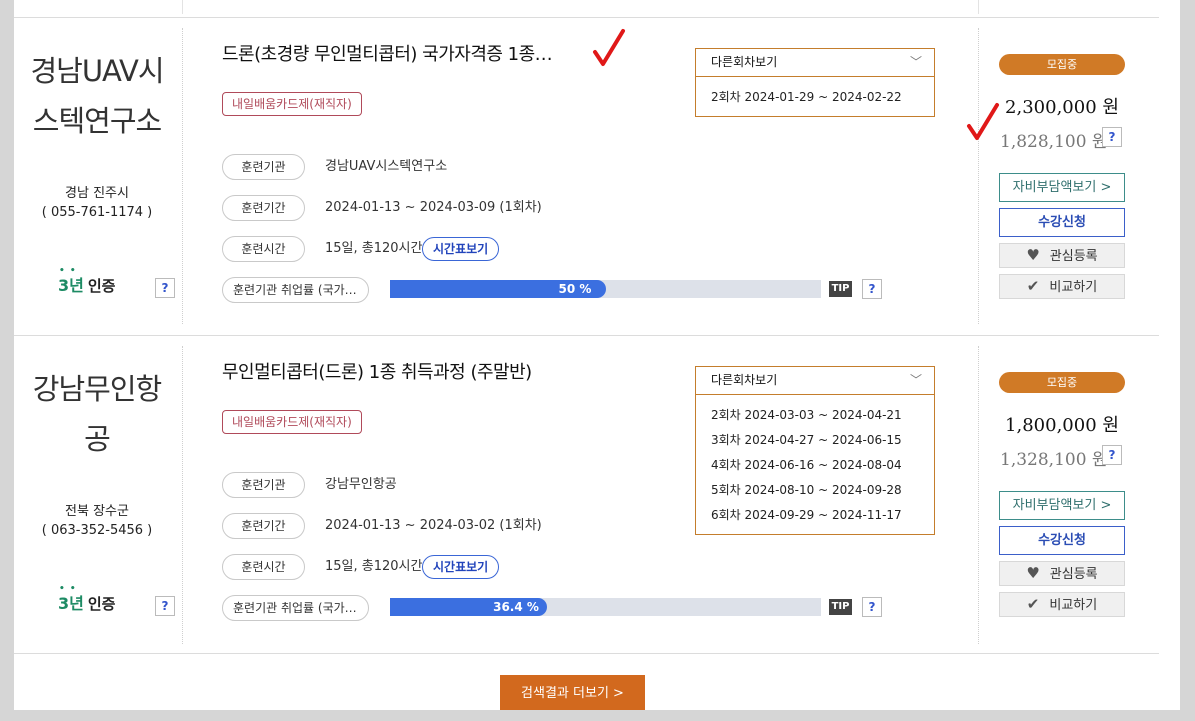 This screenshot has width=1195, height=721. I want to click on other-sessions-dropdown: 다른회차보기 ﹀ 2회차 2024-01-29 ~ 2024-02-22, so click(815, 82).